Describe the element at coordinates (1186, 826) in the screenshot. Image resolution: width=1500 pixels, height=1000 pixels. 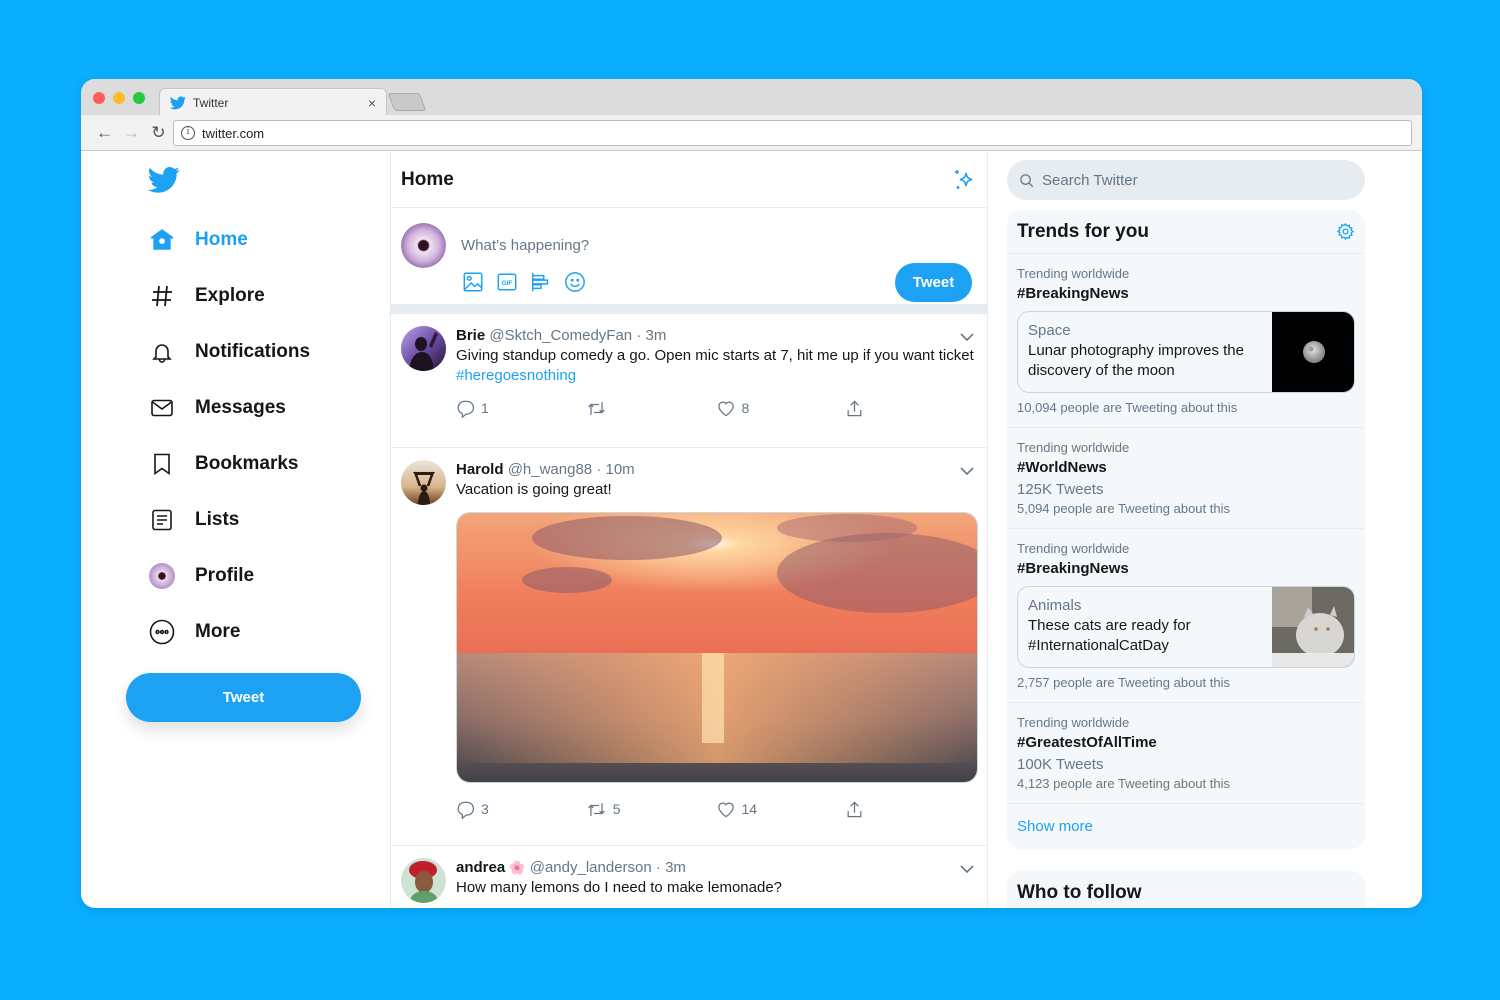
I see `show-more-link: Show more` at that location.